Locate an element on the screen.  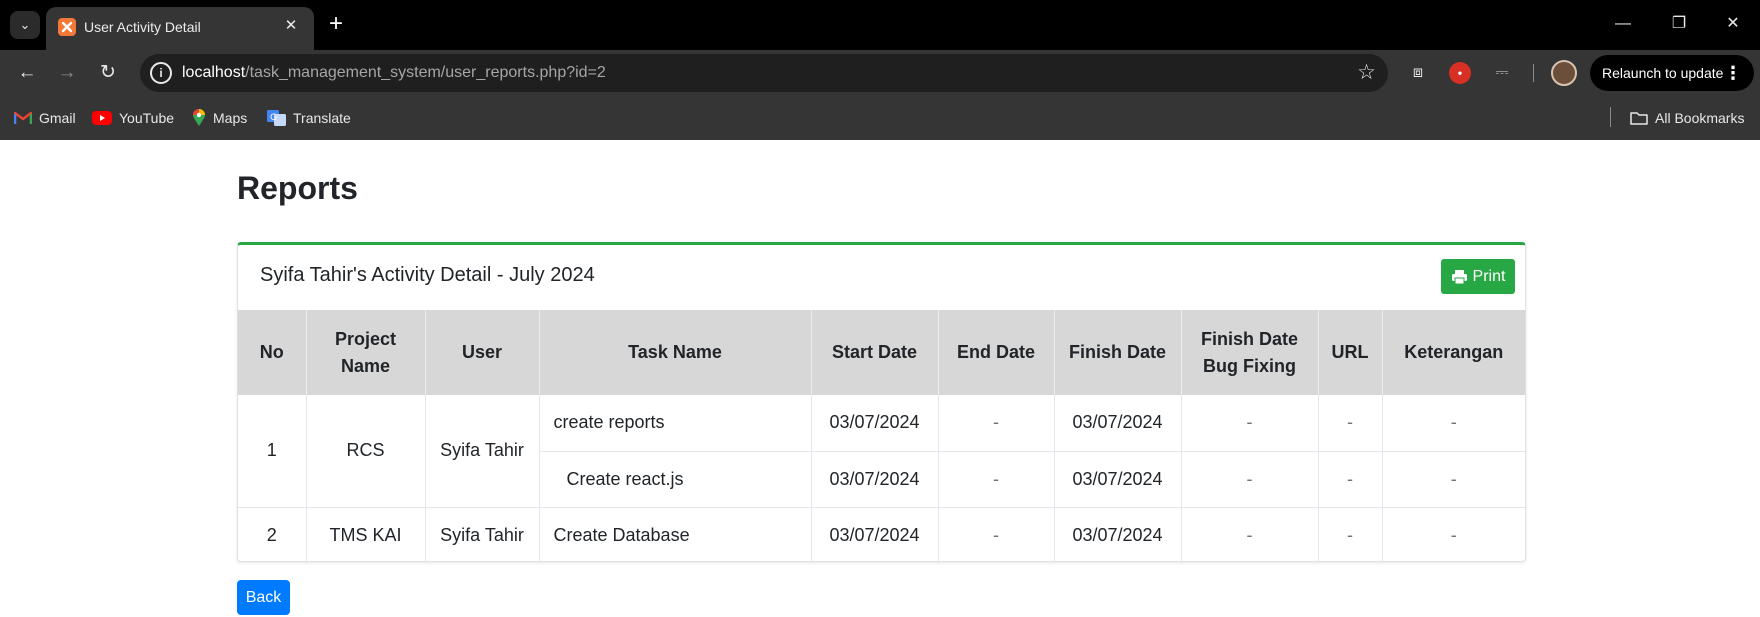
relaunch-to-update-button: Relaunch to update ⋮ is located at coordinates (1672, 73).